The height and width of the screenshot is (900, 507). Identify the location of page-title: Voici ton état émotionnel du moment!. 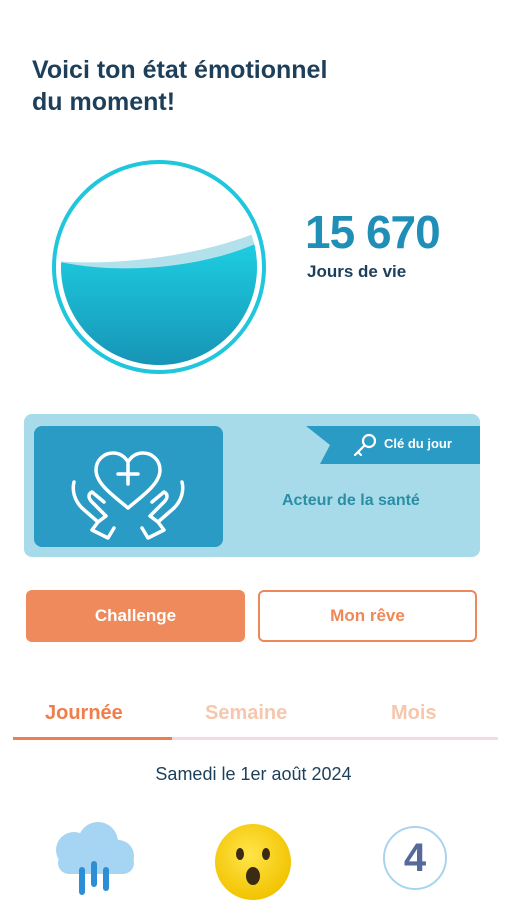
(222, 86).